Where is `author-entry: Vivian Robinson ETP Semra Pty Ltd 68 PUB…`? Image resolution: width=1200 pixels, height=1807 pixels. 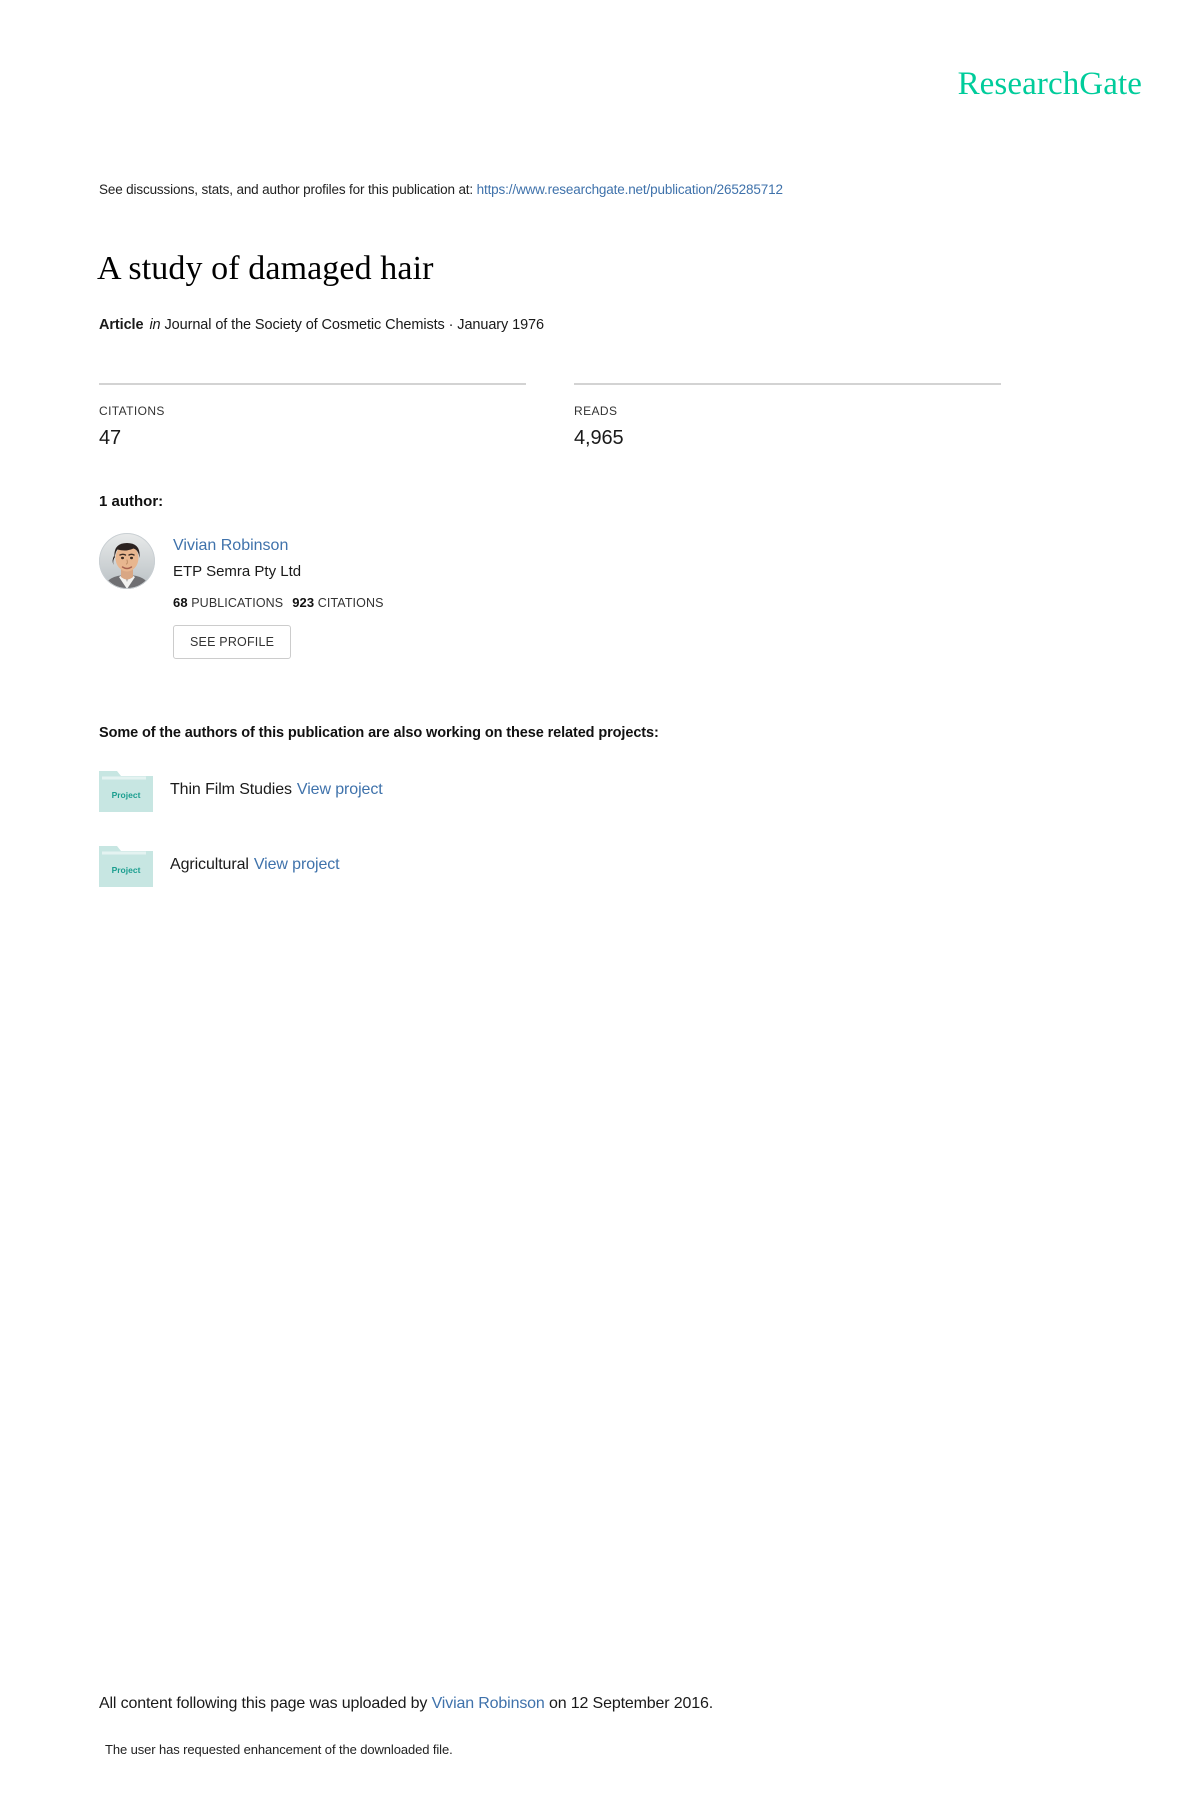 author-entry: Vivian Robinson ETP Semra Pty Ltd 68 PUB… is located at coordinates (241, 596).